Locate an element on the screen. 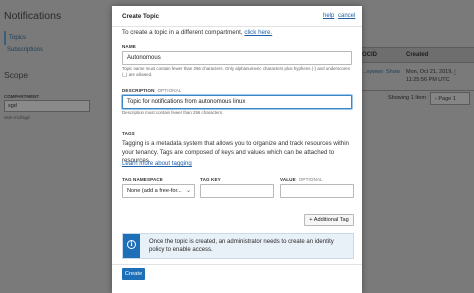  info-alert-bar: i is located at coordinates (131, 246).